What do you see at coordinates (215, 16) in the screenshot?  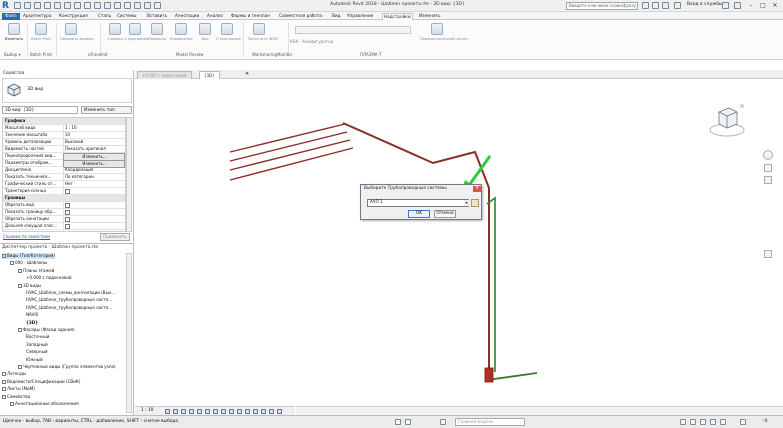 I see `tab-analyze: Анализ` at bounding box center [215, 16].